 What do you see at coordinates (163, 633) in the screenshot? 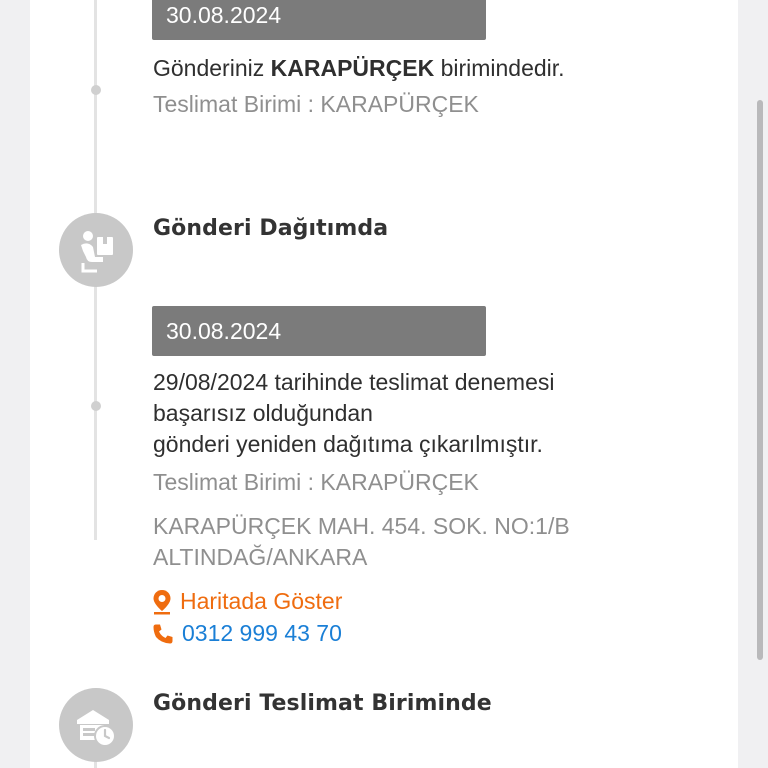
I see `phone-icon` at bounding box center [163, 633].